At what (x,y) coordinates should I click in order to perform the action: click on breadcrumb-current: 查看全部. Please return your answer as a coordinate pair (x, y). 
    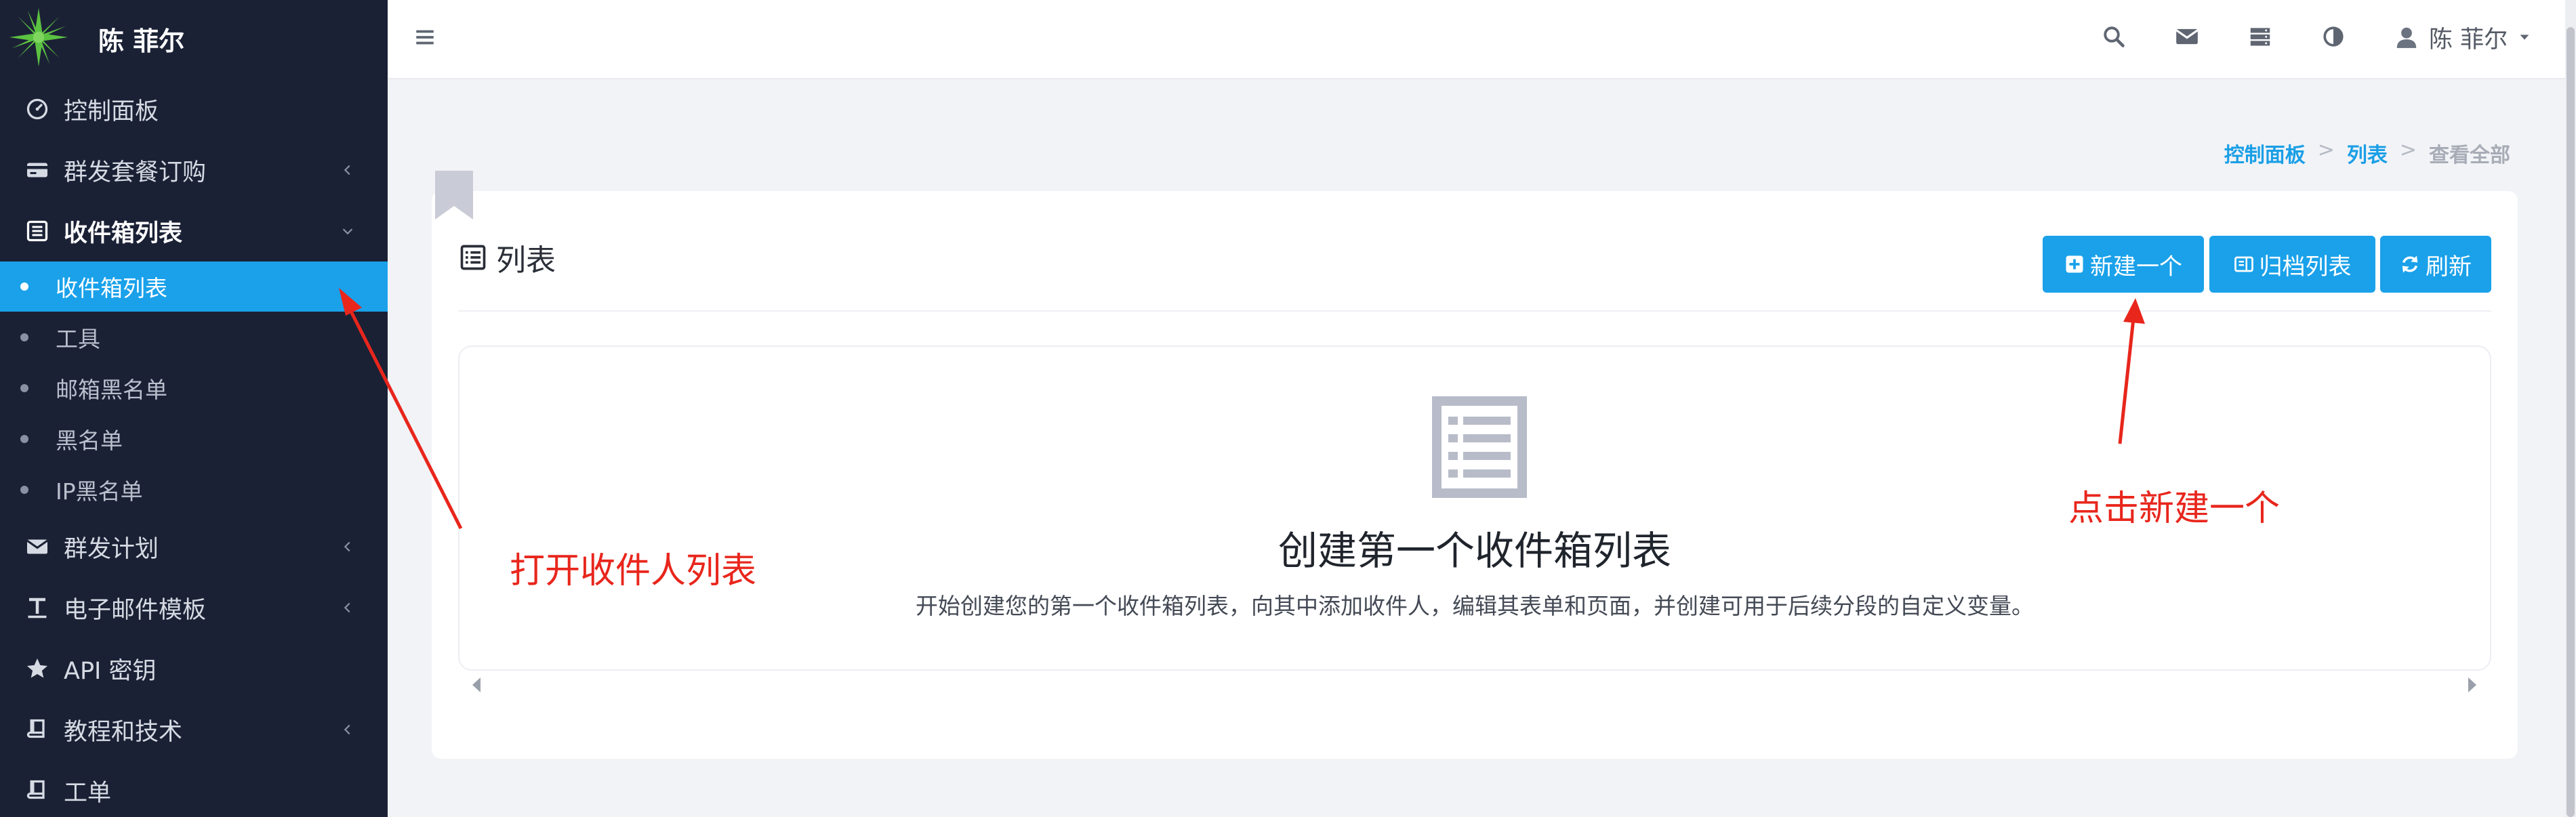
    Looking at the image, I should click on (2470, 155).